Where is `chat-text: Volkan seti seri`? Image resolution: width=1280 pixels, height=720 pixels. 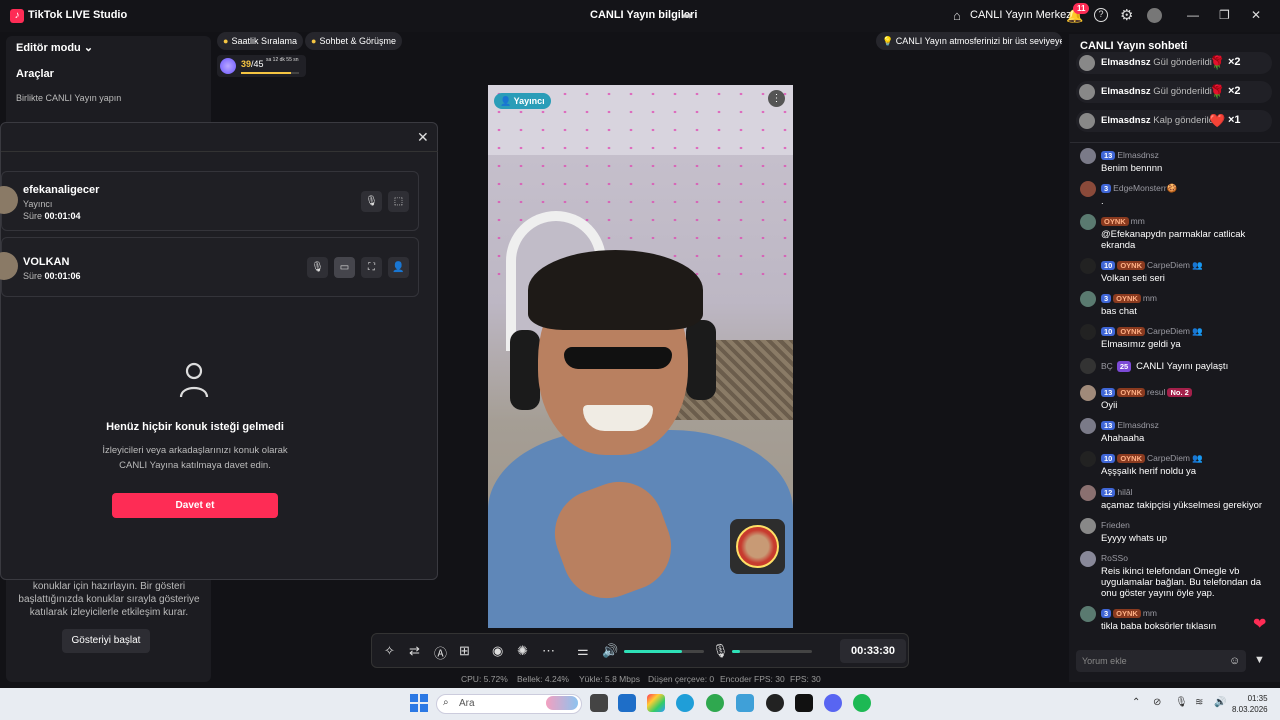
chat-text: Volkan seti seri is located at coordinates (1133, 278).